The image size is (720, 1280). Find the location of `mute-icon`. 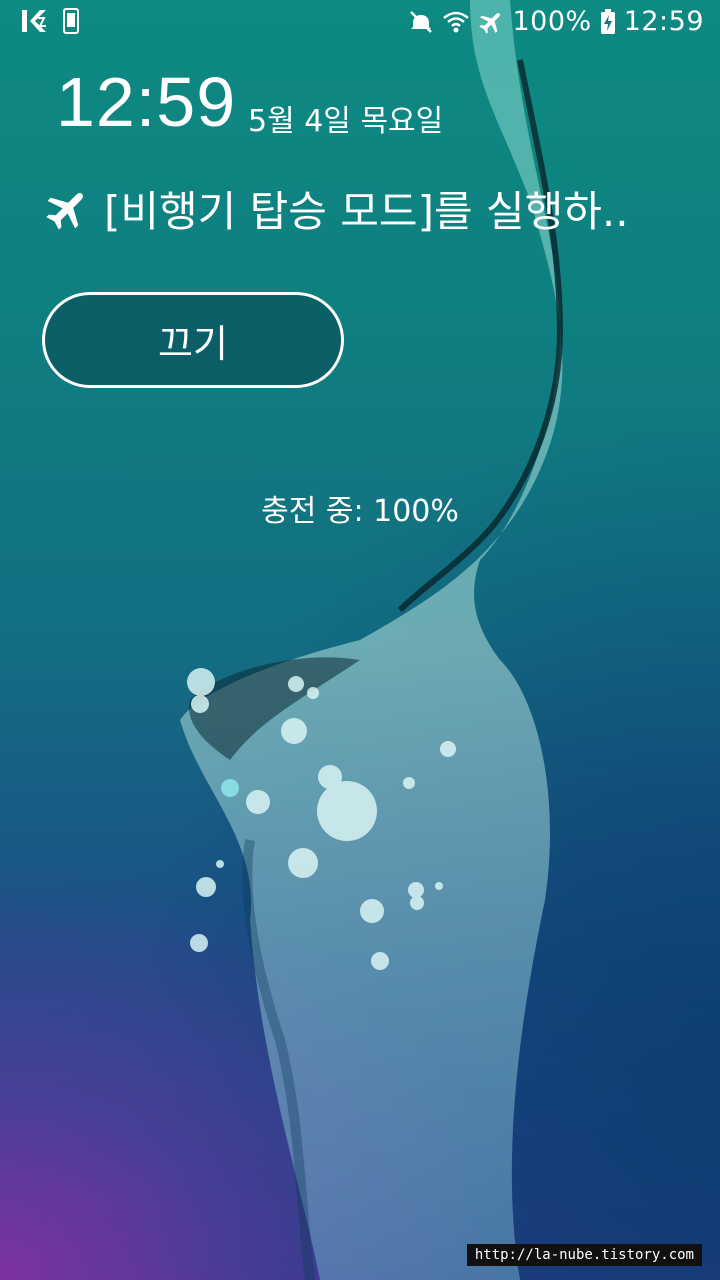

mute-icon is located at coordinates (421, 22).